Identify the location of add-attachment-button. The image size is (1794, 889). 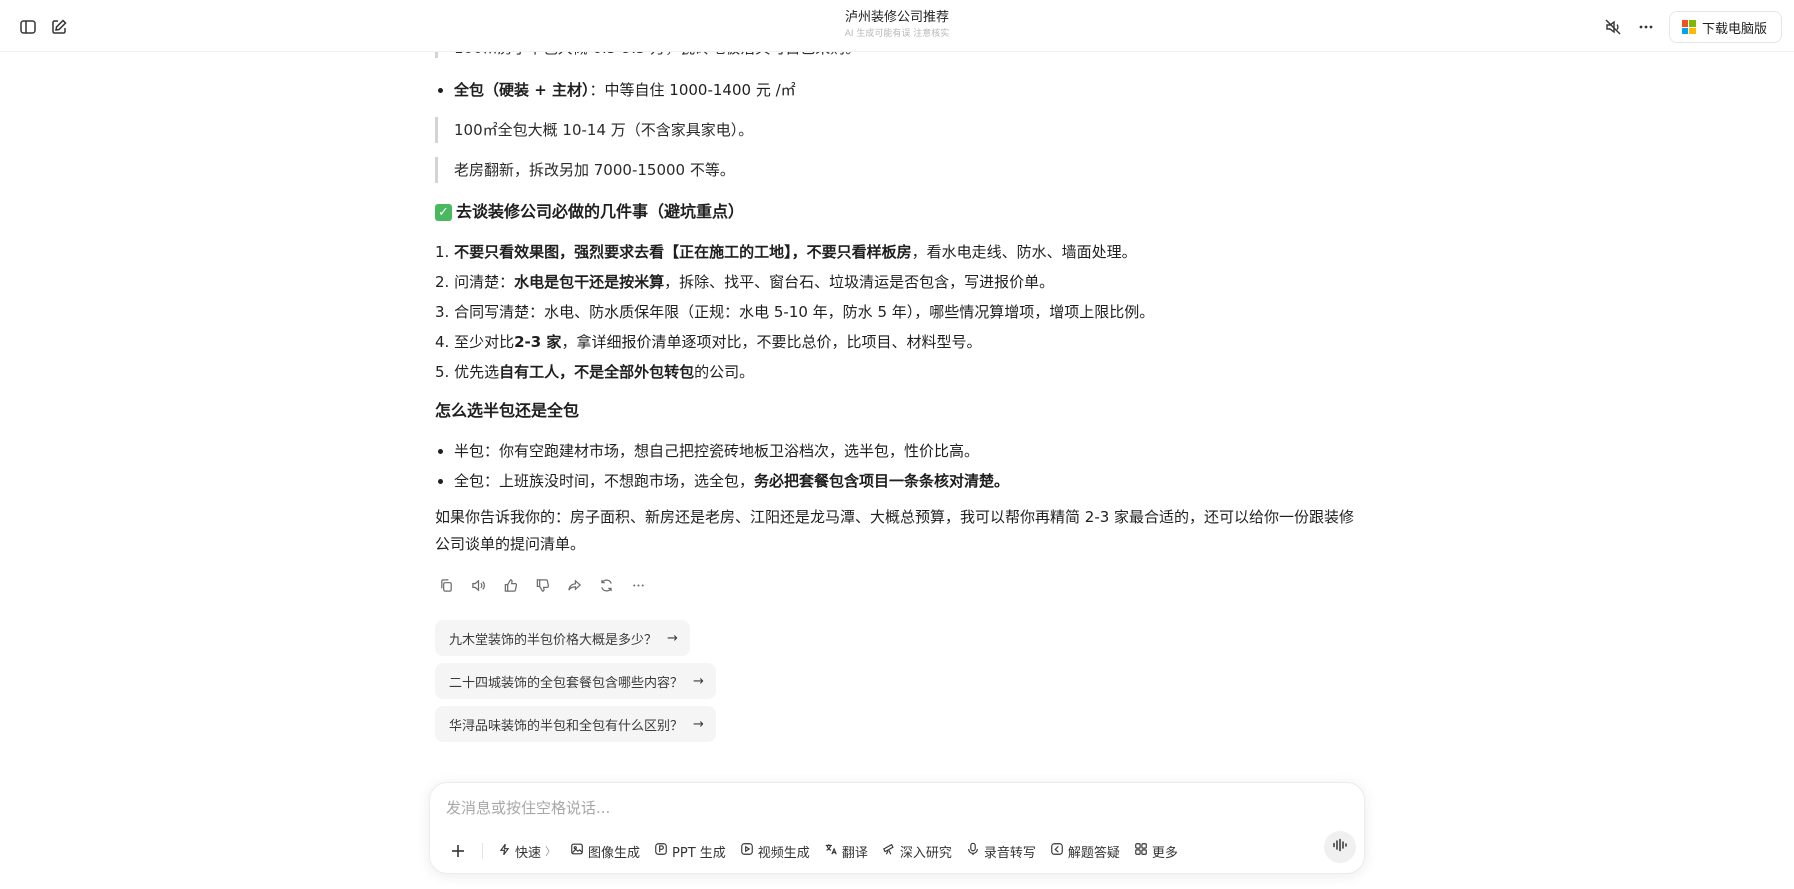
(458, 851).